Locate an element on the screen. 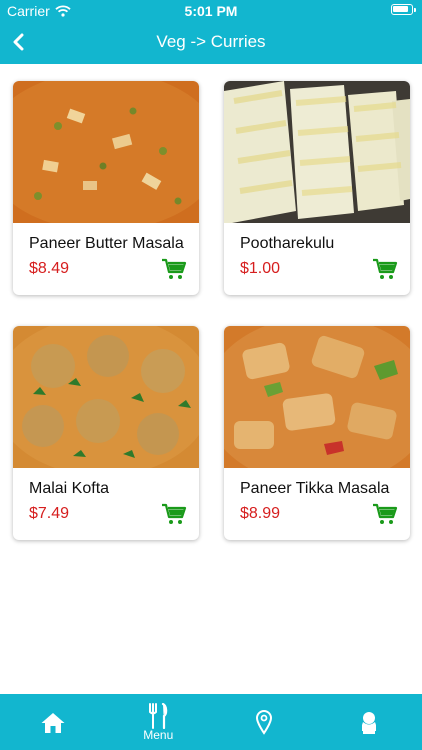 Image resolution: width=422 pixels, height=750 pixels. product-card: Malai Kofta $7.49 is located at coordinates (106, 433).